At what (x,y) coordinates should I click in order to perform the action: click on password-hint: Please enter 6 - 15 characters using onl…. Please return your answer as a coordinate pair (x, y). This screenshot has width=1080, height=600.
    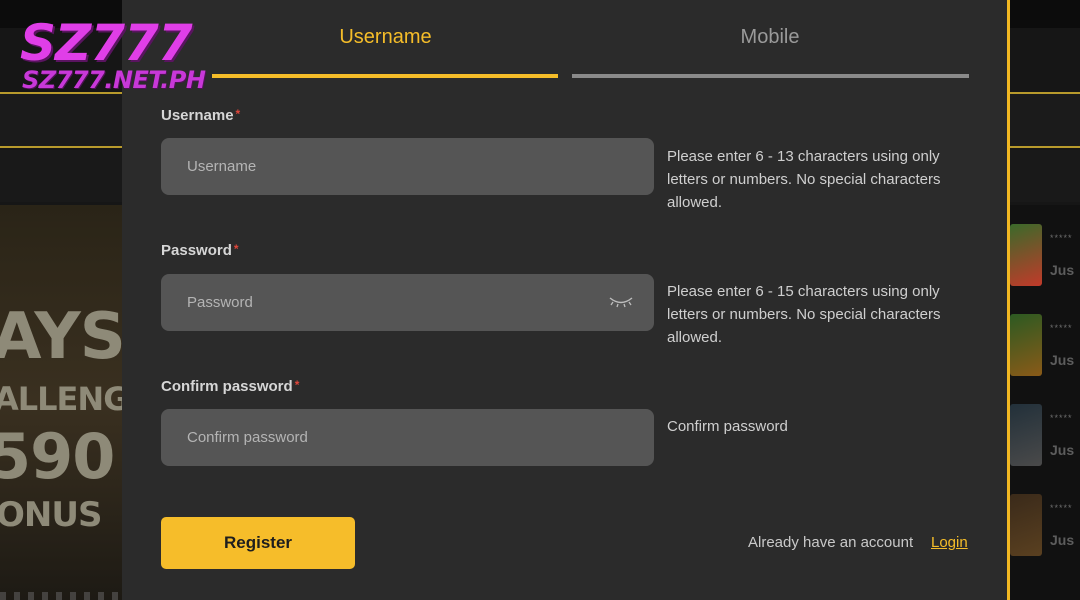
    Looking at the image, I should click on (804, 314).